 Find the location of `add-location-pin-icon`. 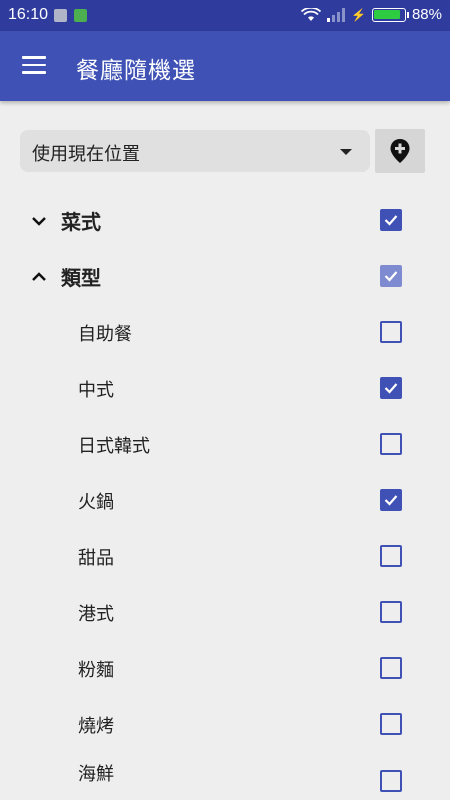

add-location-pin-icon is located at coordinates (400, 151).